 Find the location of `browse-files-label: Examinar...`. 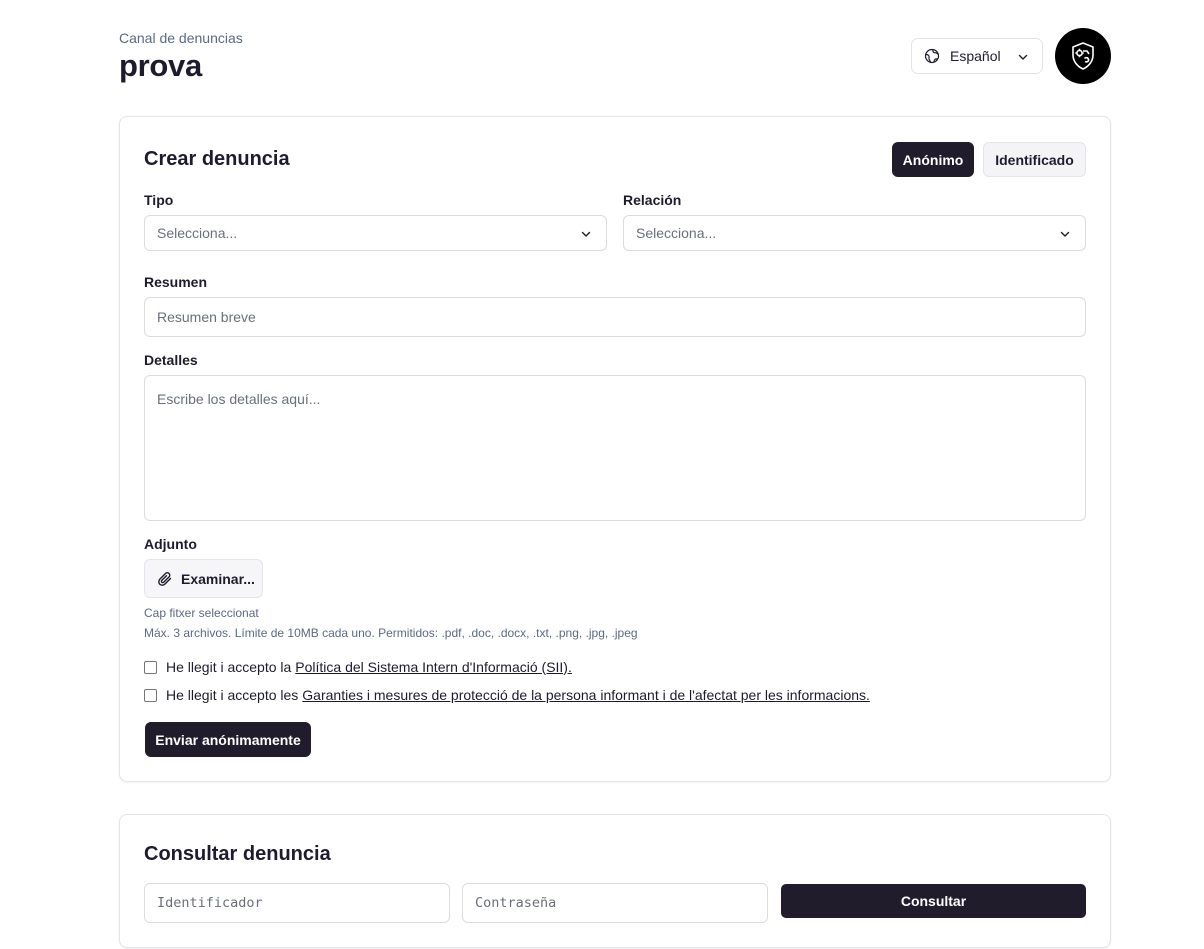

browse-files-label: Examinar... is located at coordinates (218, 578).